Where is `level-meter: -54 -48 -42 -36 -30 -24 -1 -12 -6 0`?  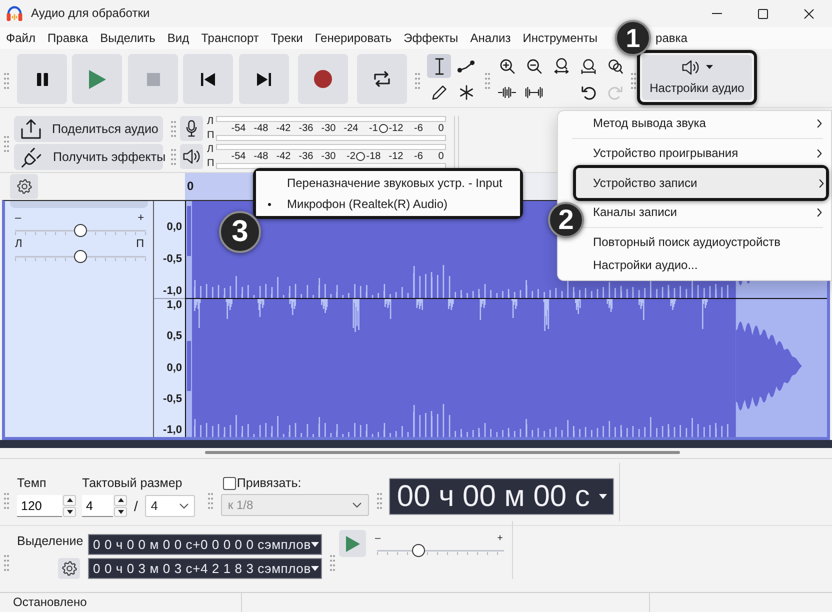
level-meter: -54 -48 -42 -36 -30 -24 -1 -12 -6 0 is located at coordinates (334, 128).